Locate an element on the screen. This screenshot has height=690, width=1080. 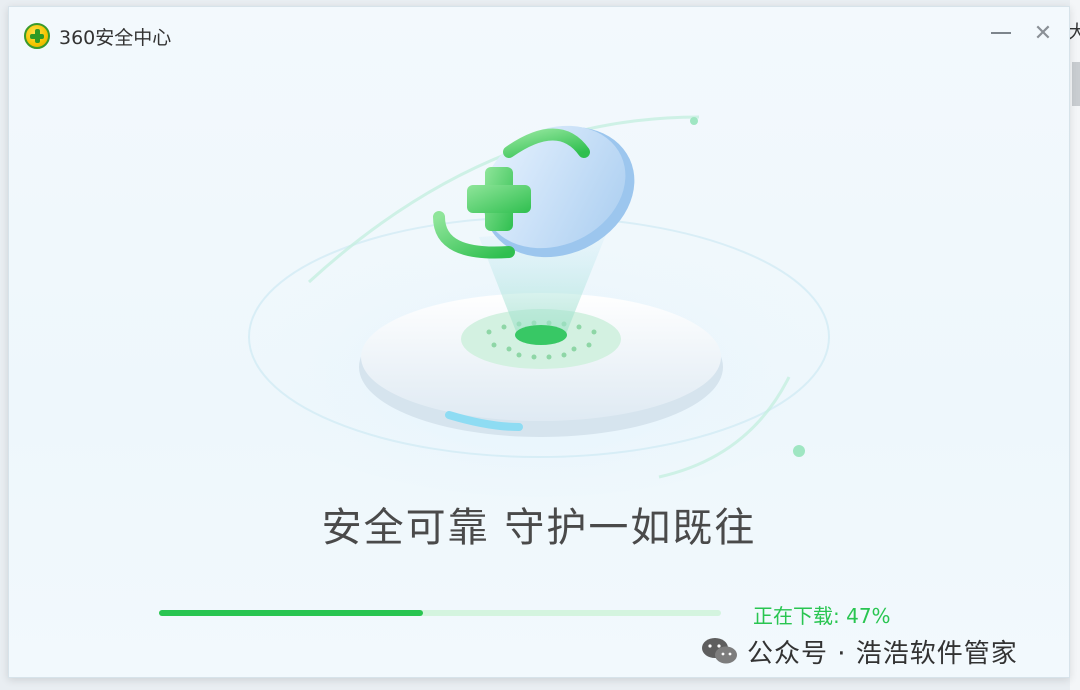
minimize-icon is located at coordinates (1001, 33).